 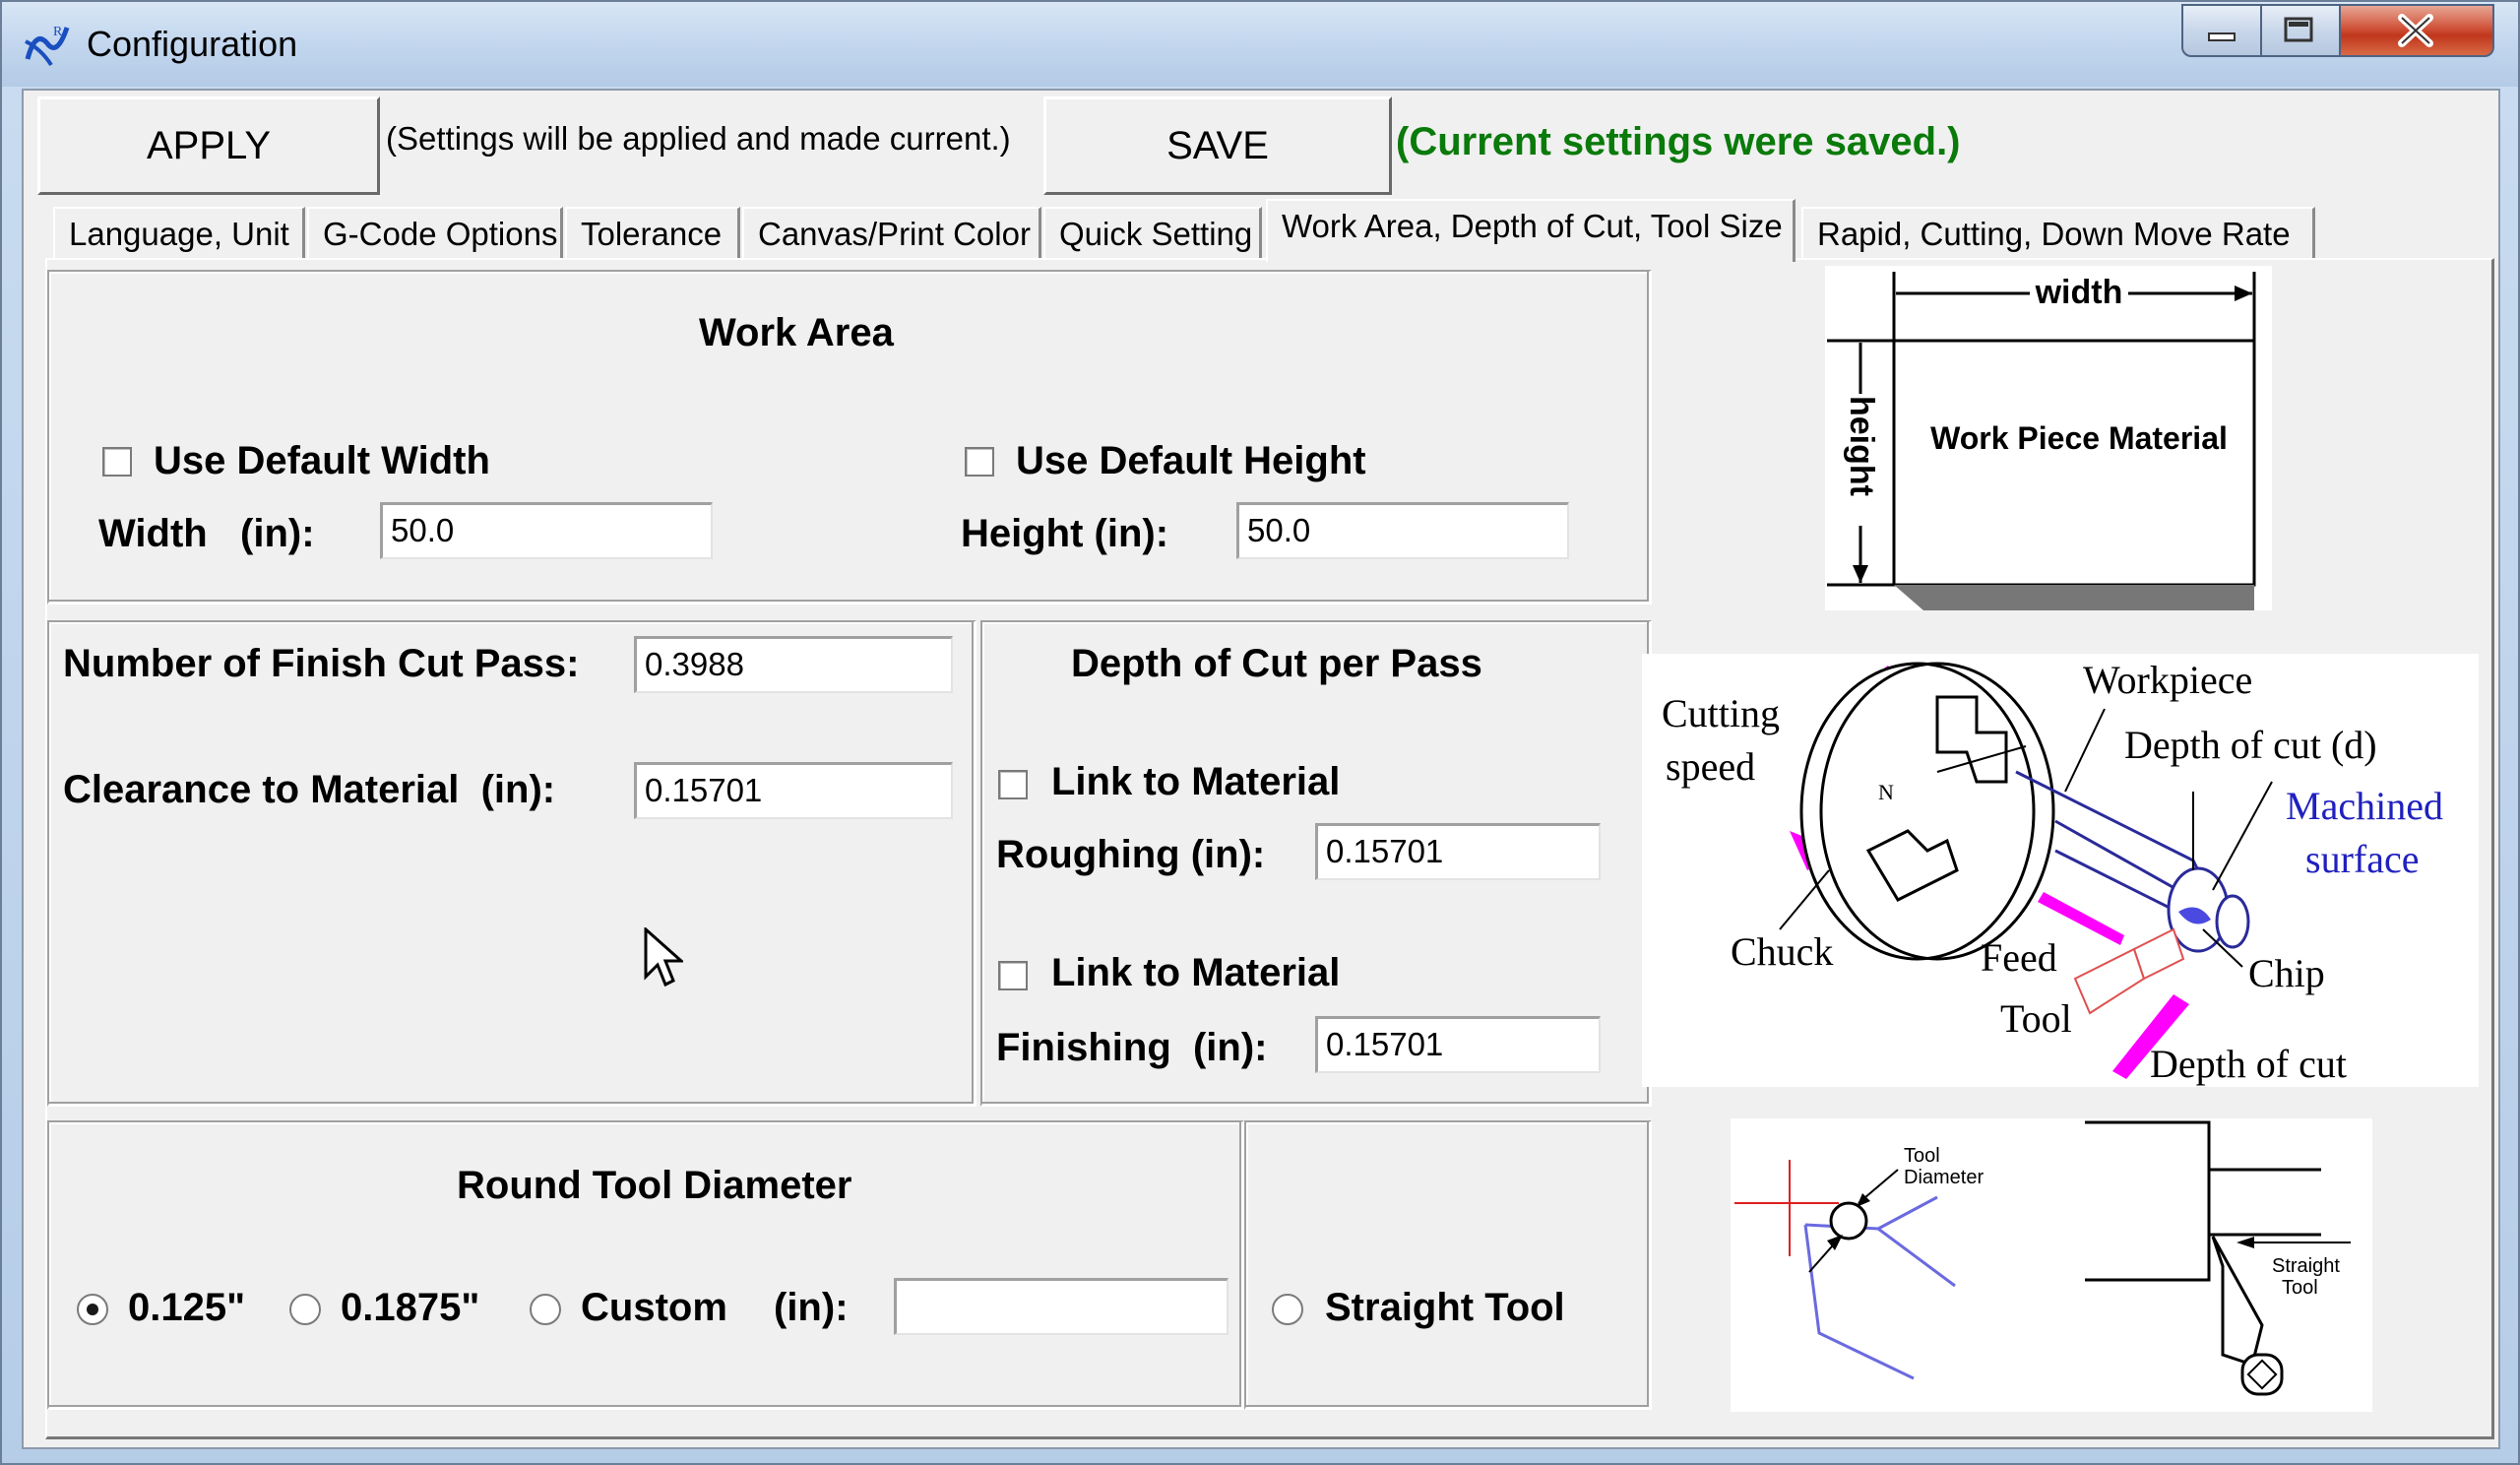 I want to click on finish-passes-label: Number of Finish Cut Pass:, so click(x=321, y=663).